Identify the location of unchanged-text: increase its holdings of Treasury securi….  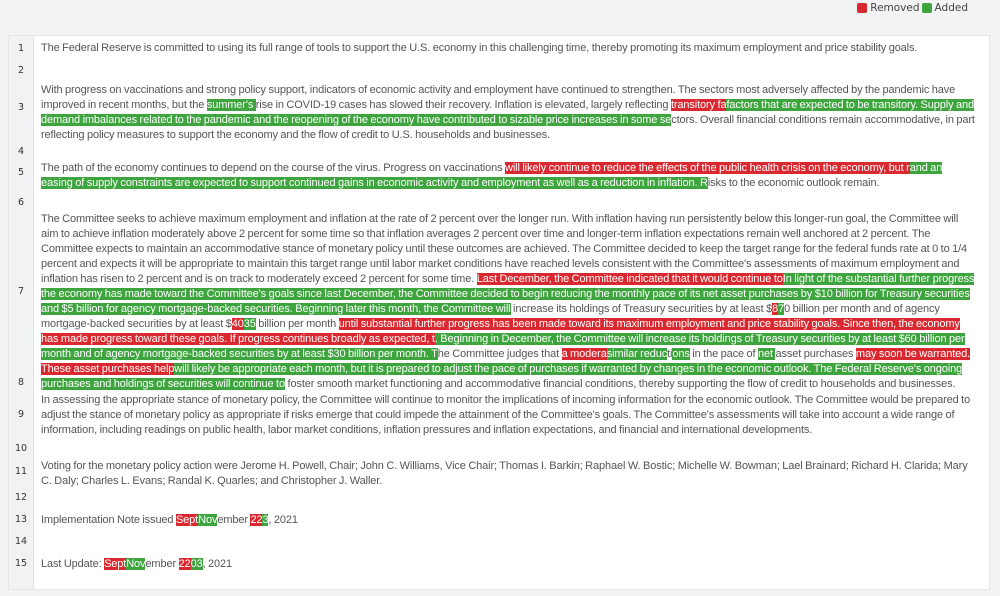
(641, 309).